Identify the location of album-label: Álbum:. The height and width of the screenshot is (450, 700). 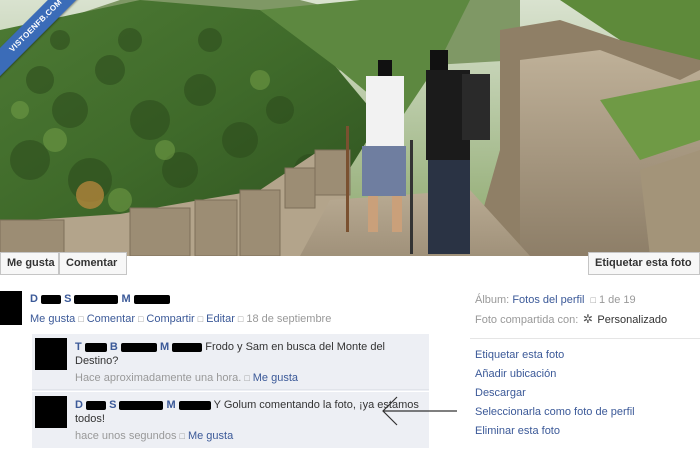
(492, 300).